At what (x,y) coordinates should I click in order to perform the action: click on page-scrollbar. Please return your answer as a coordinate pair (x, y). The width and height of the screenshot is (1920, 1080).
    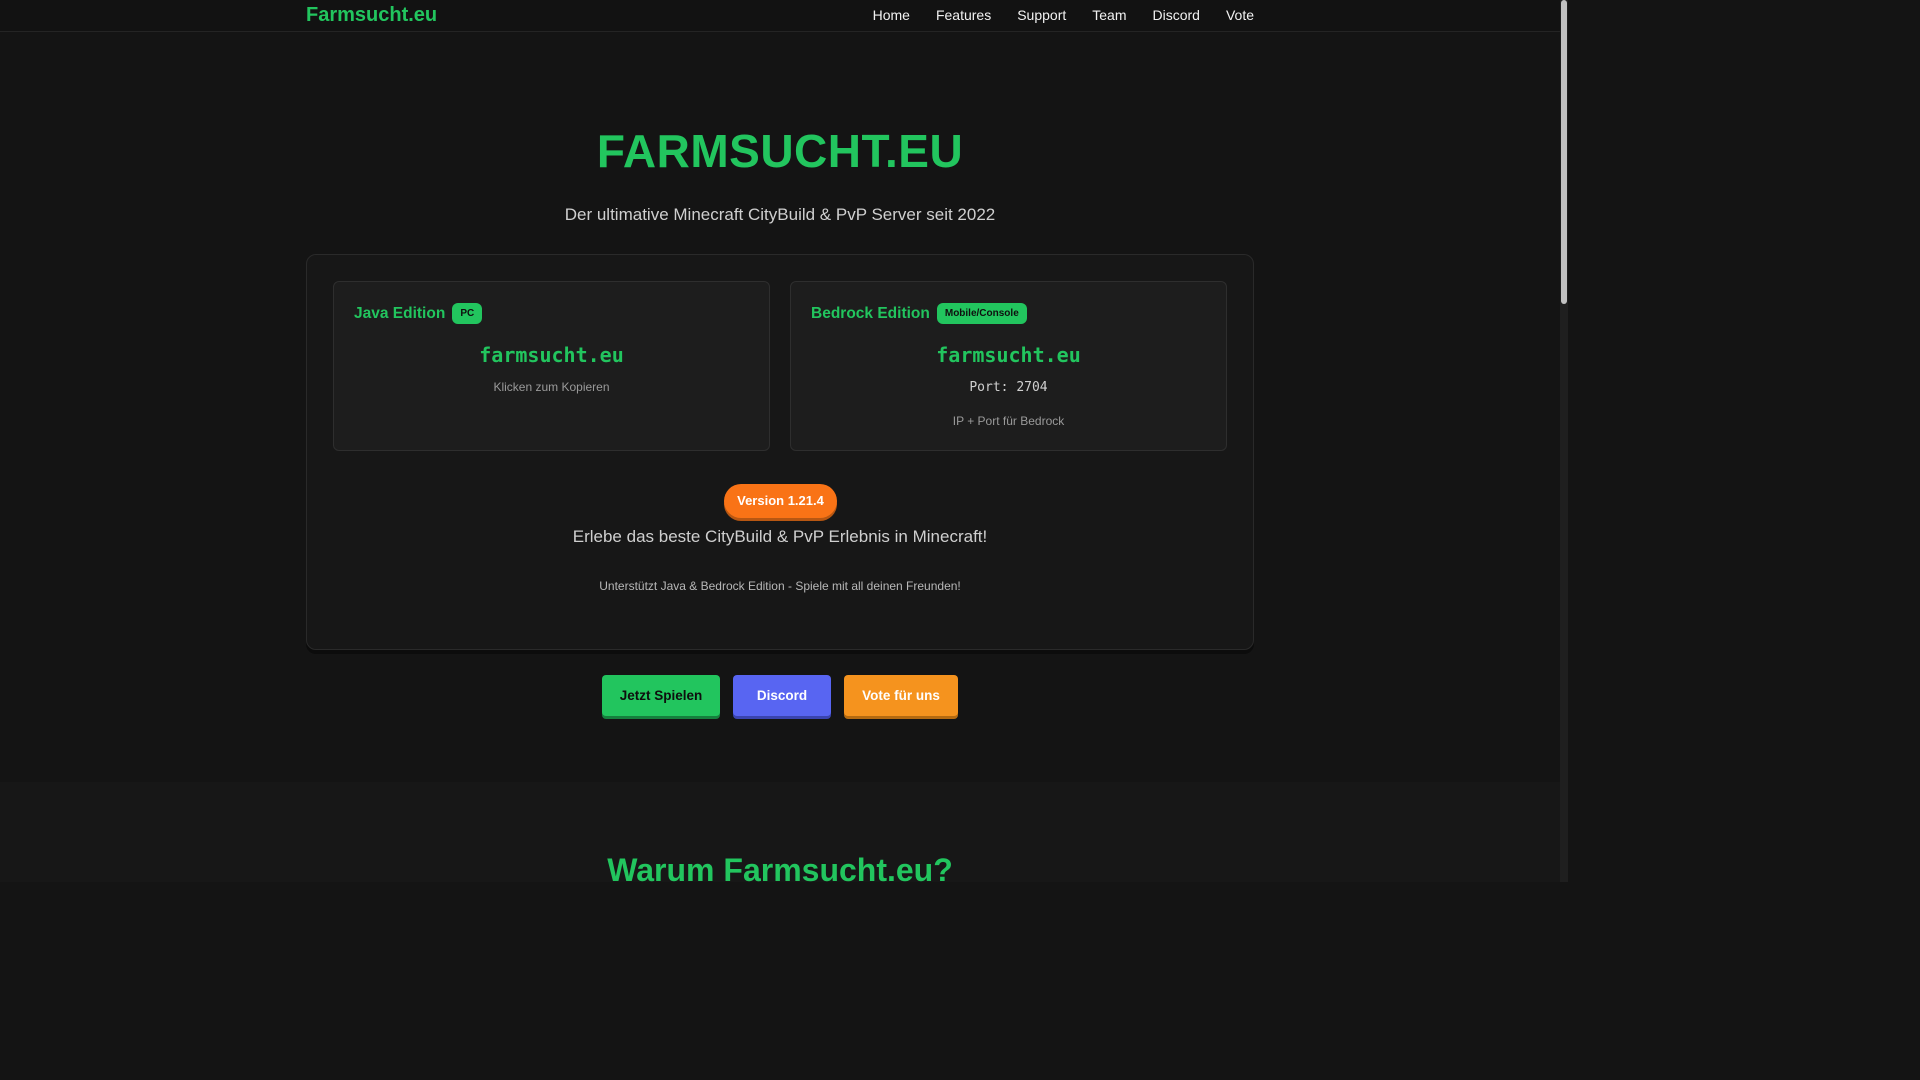
    Looking at the image, I should click on (1564, 441).